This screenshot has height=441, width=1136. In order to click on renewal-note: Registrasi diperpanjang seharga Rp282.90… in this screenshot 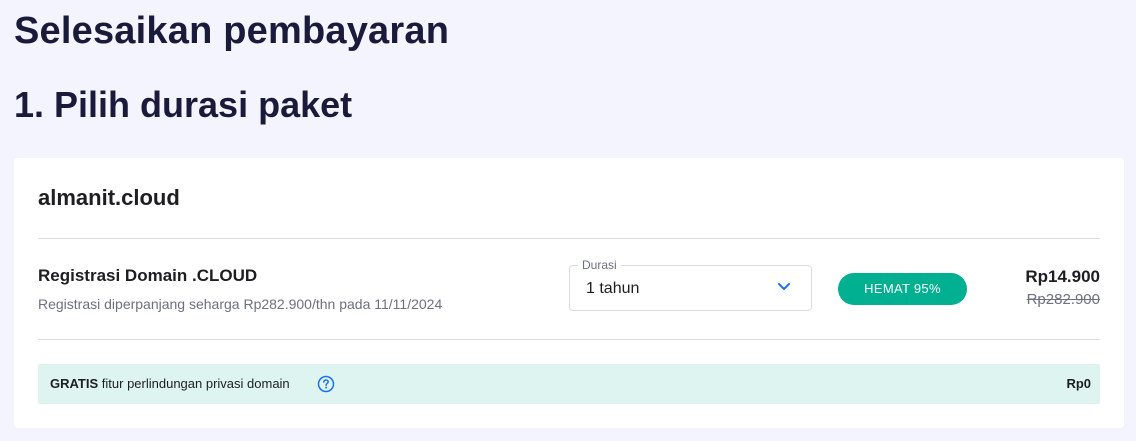, I will do `click(240, 304)`.